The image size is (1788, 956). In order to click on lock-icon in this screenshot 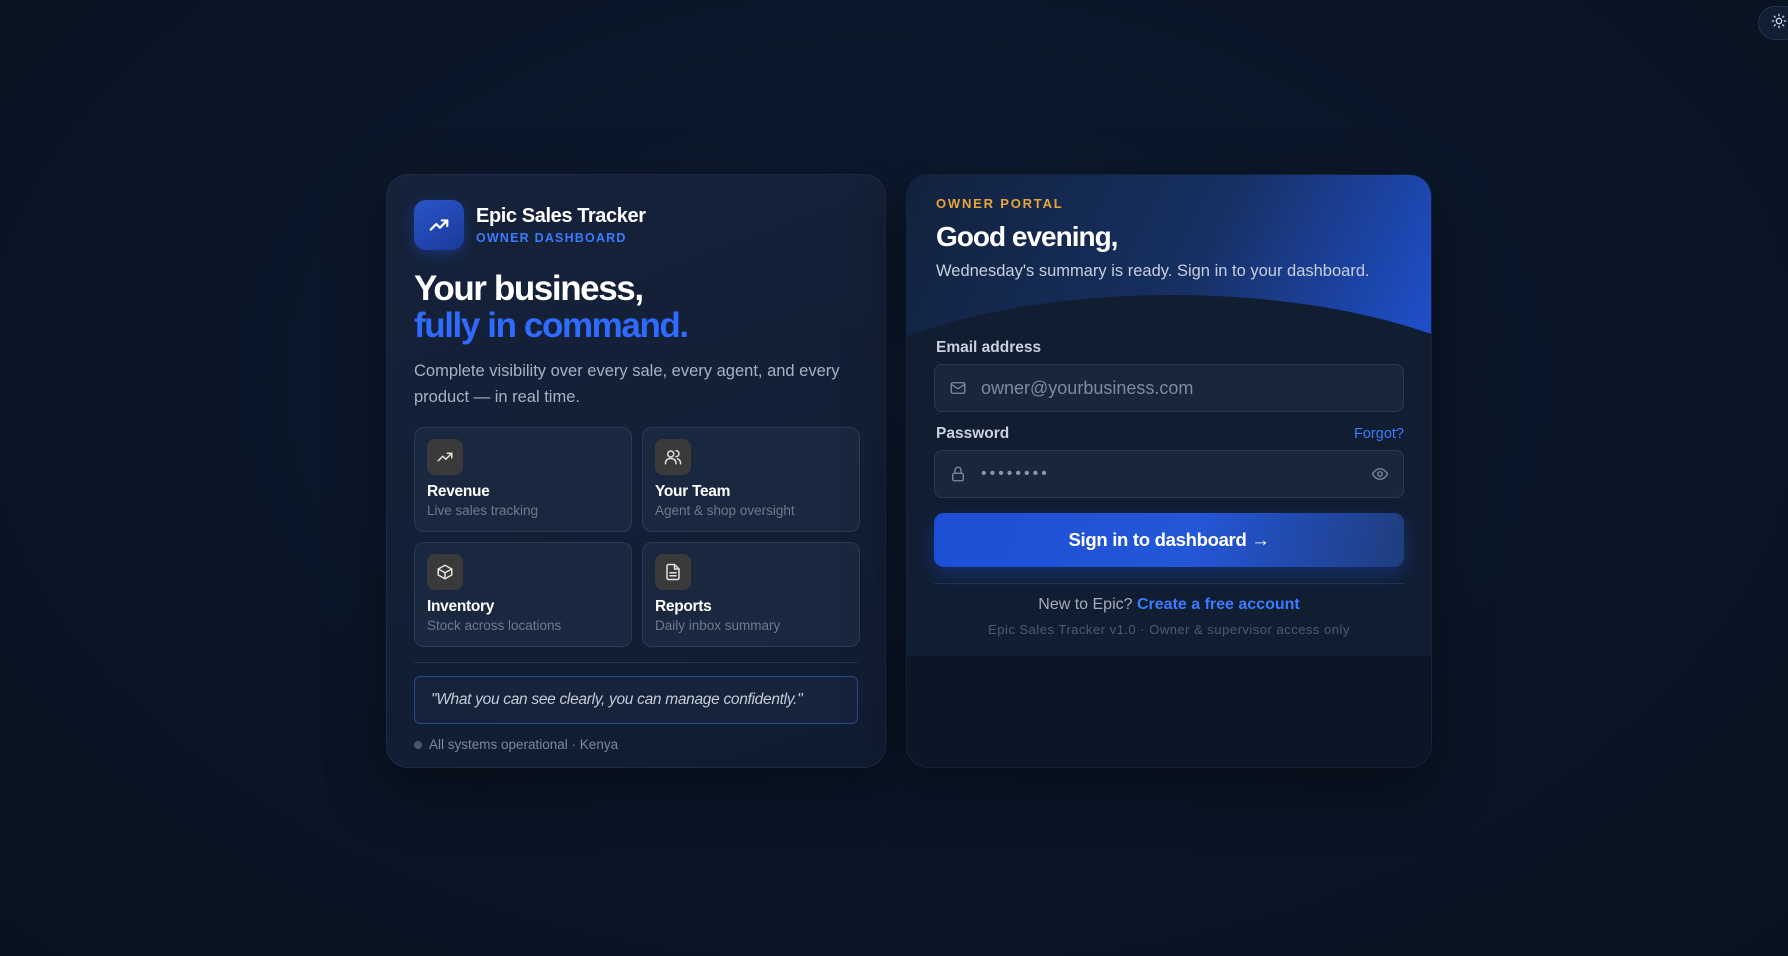, I will do `click(958, 474)`.